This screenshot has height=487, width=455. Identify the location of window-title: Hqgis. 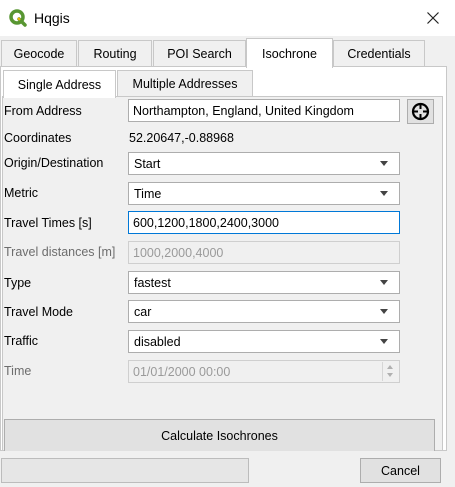
(52, 18).